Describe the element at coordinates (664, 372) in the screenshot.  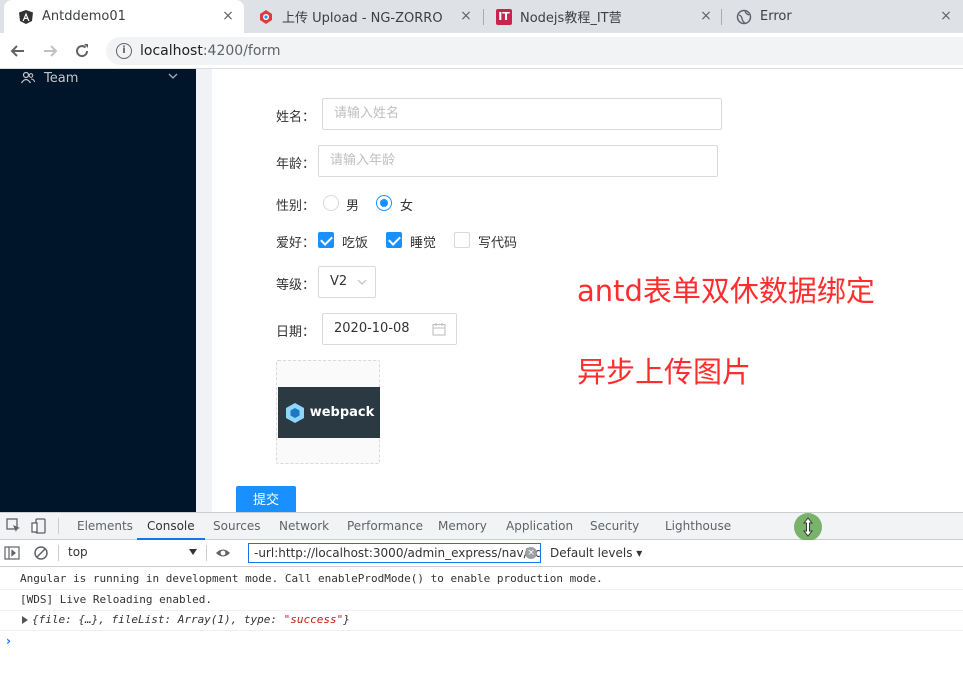
I see `annotation-async-upload: 异步上传图片` at that location.